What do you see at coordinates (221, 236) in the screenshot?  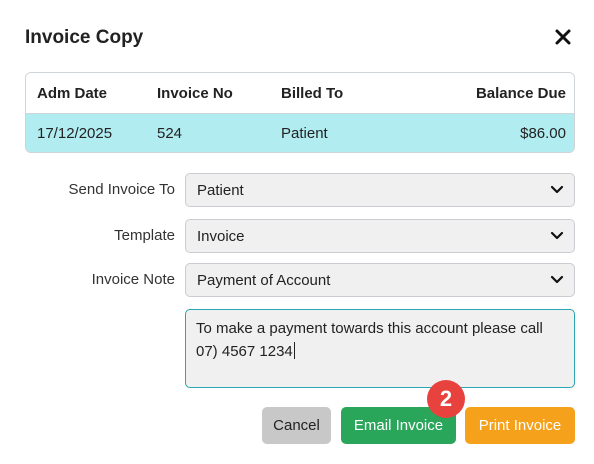 I see `template-value: Invoice` at bounding box center [221, 236].